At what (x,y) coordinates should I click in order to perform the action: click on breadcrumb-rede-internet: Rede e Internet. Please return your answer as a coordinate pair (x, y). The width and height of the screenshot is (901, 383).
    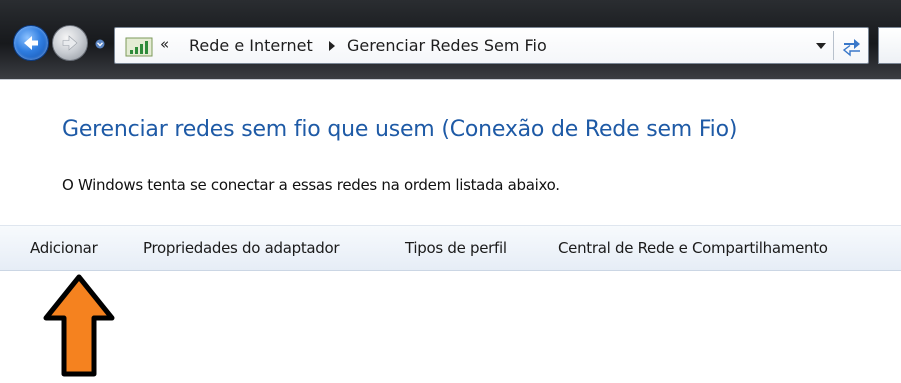
    Looking at the image, I should click on (251, 45).